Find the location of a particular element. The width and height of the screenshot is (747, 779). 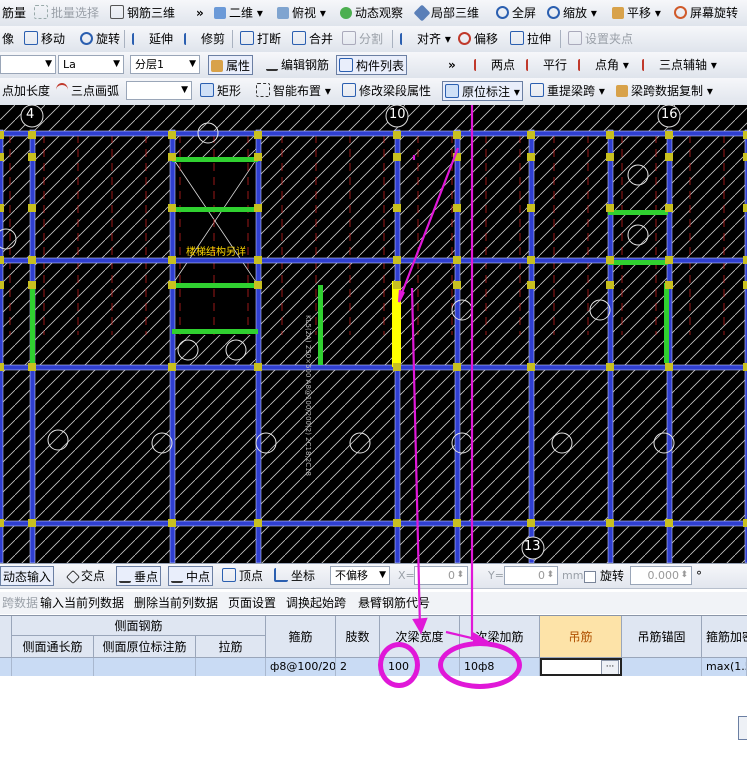

page-setup-button: 页面设置 is located at coordinates (252, 603).